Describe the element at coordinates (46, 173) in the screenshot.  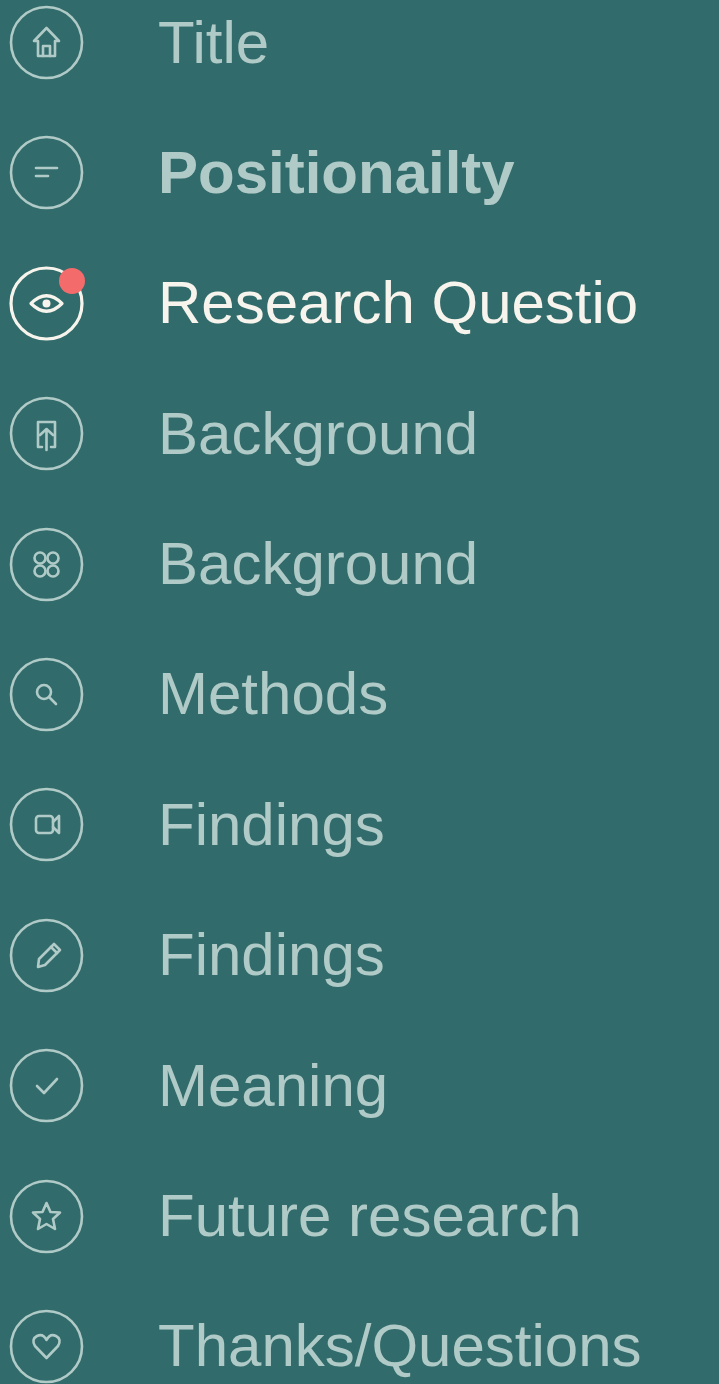
I see `lines-icon` at that location.